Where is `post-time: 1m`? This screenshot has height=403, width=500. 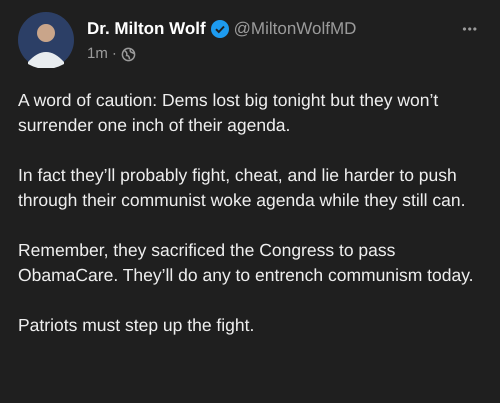 post-time: 1m is located at coordinates (97, 54).